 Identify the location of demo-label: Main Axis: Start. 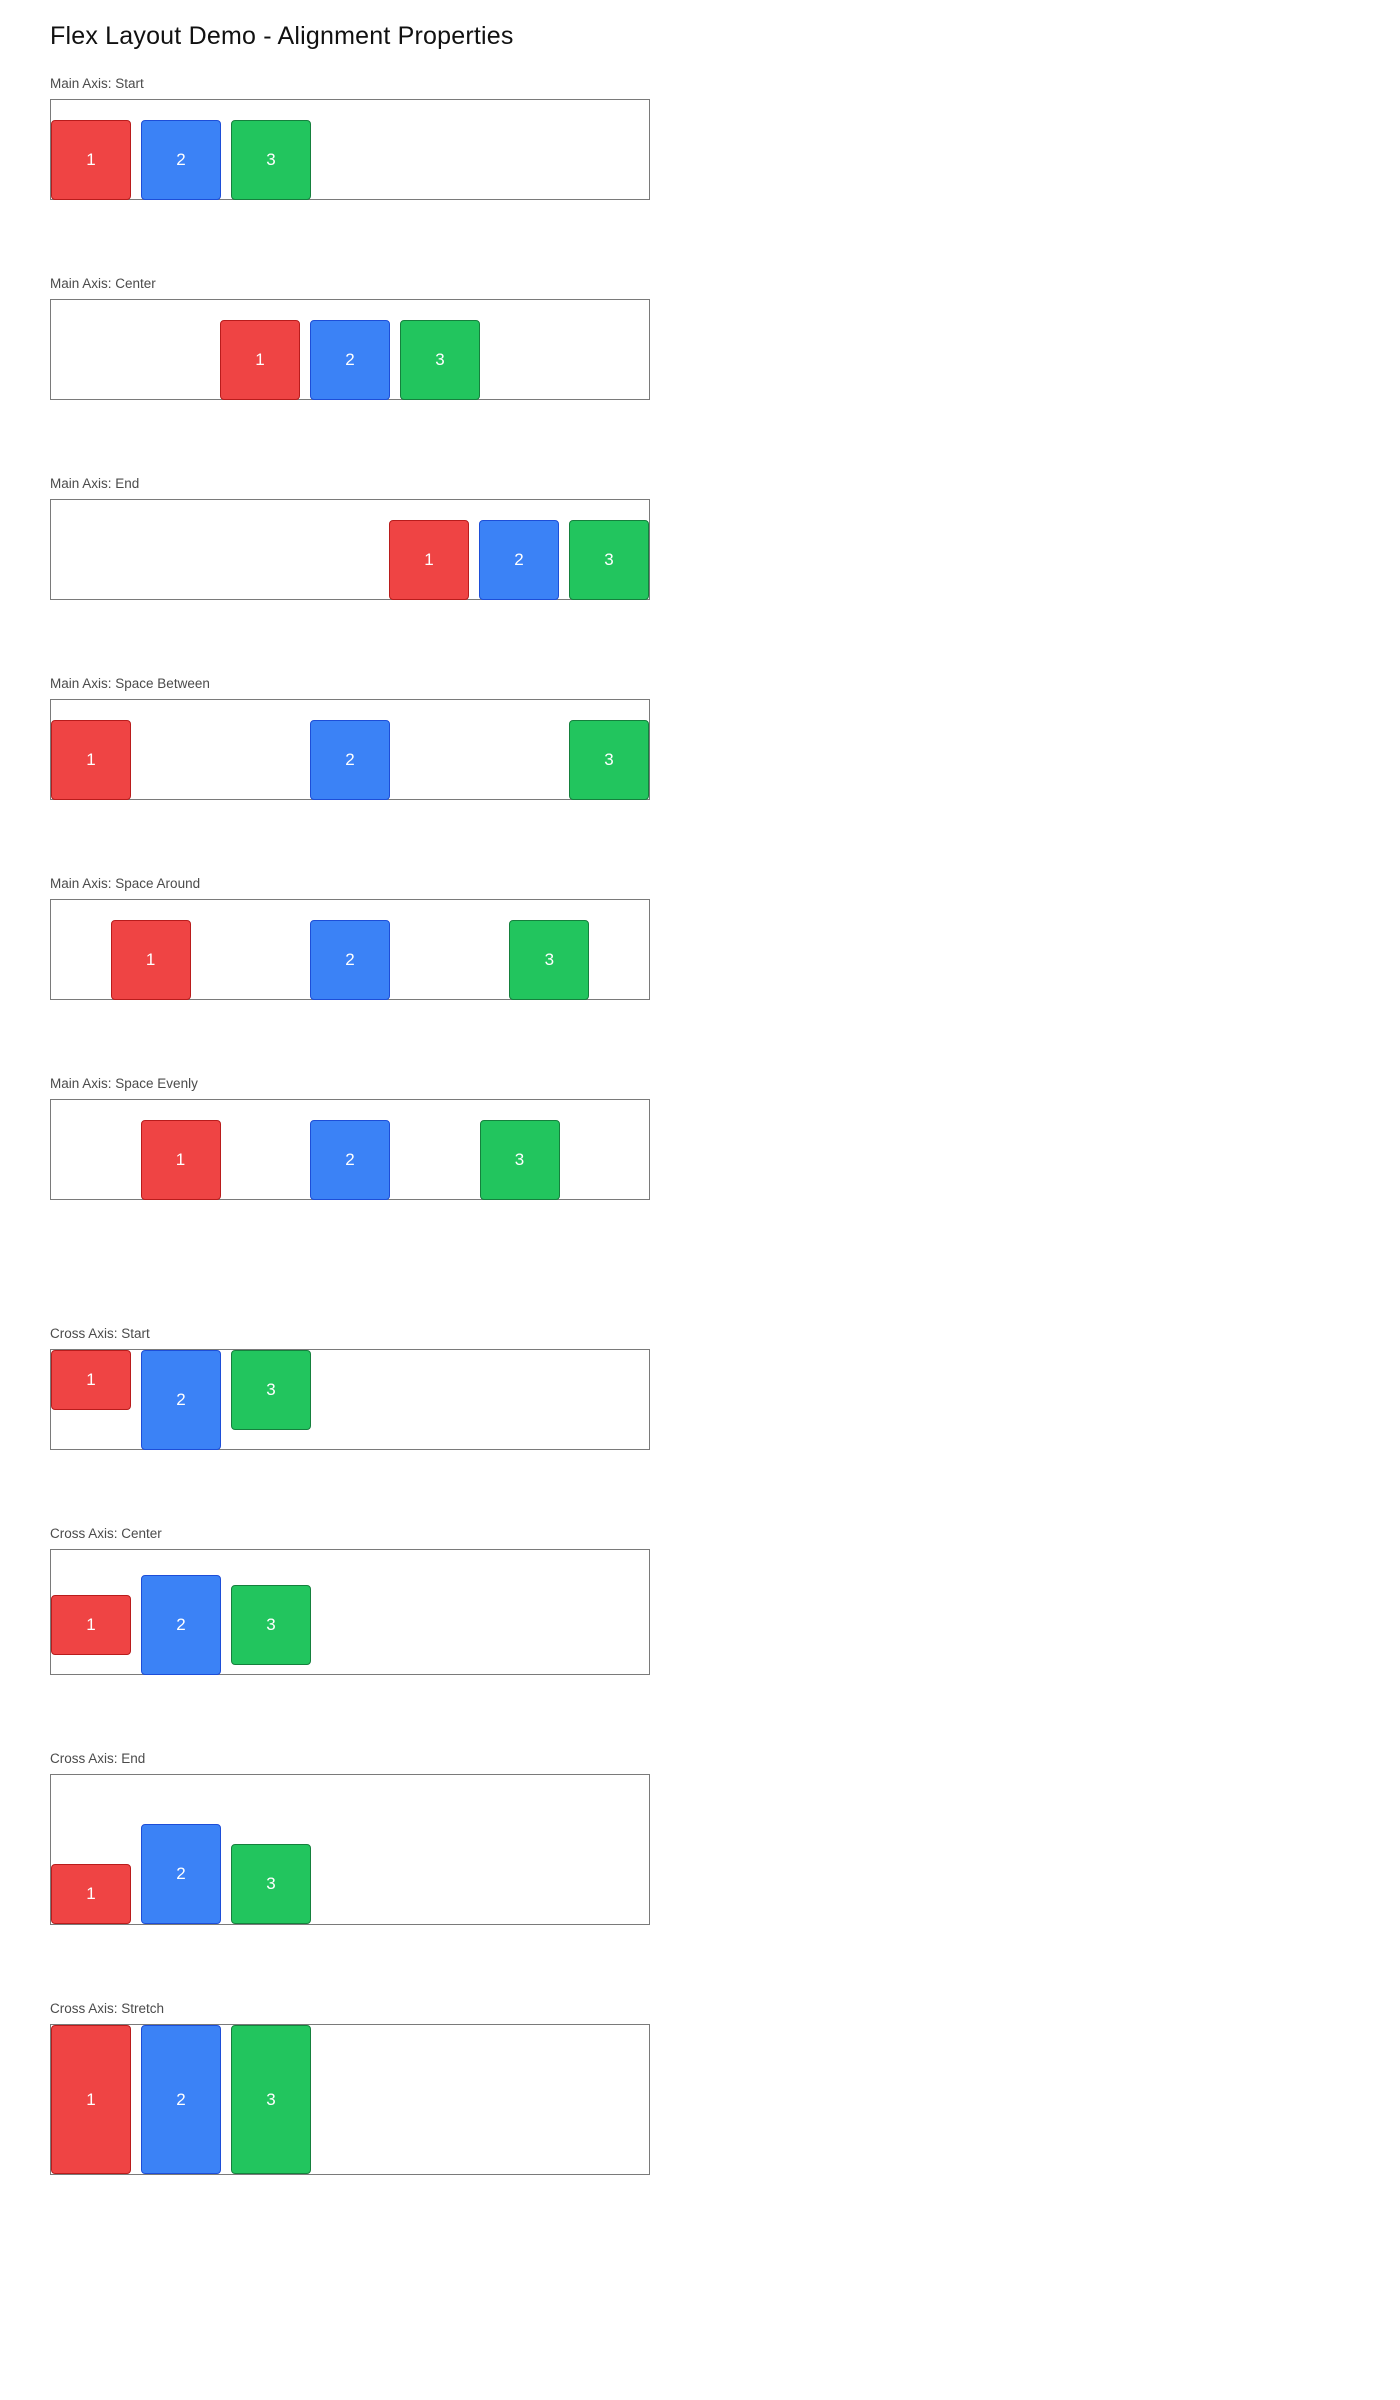
(97, 83).